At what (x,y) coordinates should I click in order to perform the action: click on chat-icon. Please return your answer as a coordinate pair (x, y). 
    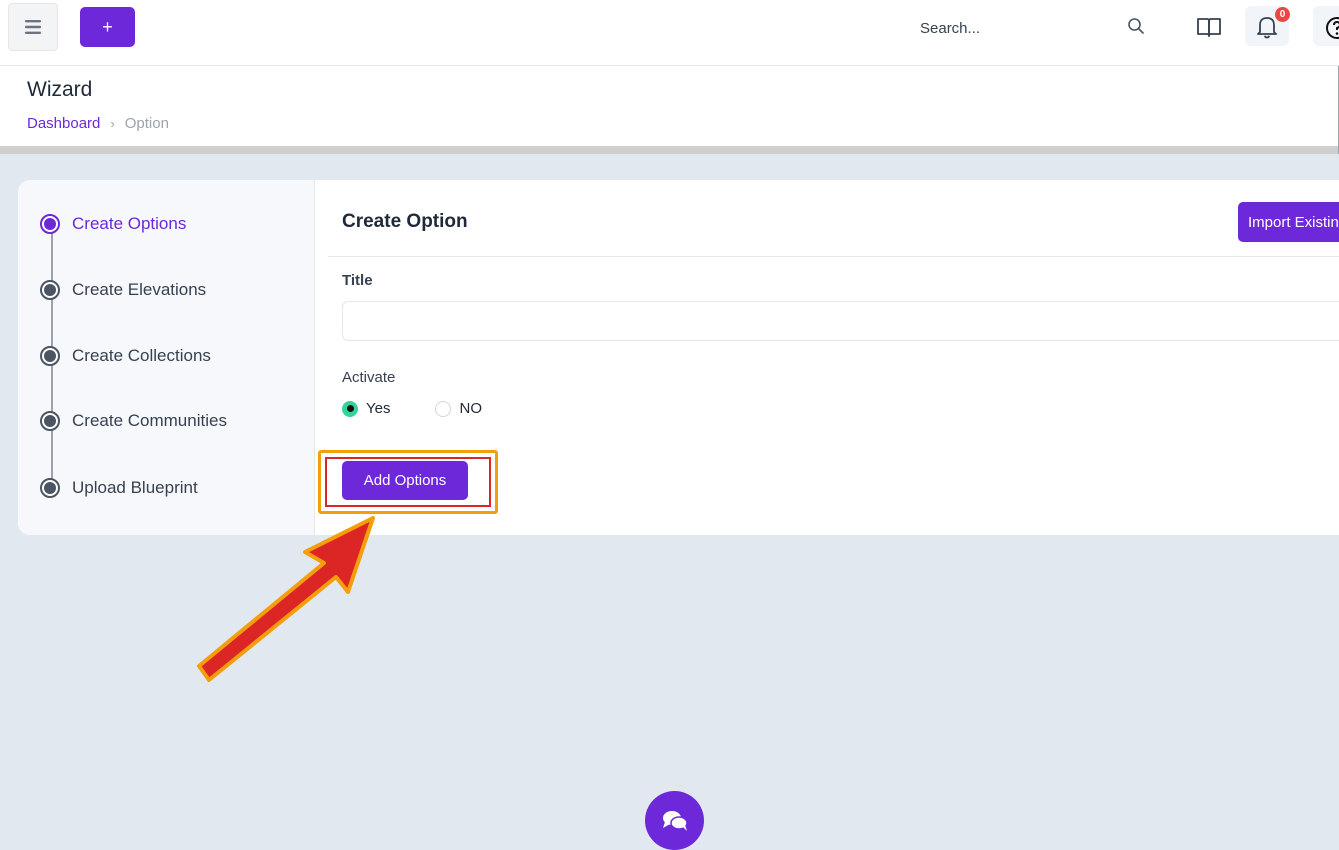
    Looking at the image, I should click on (675, 820).